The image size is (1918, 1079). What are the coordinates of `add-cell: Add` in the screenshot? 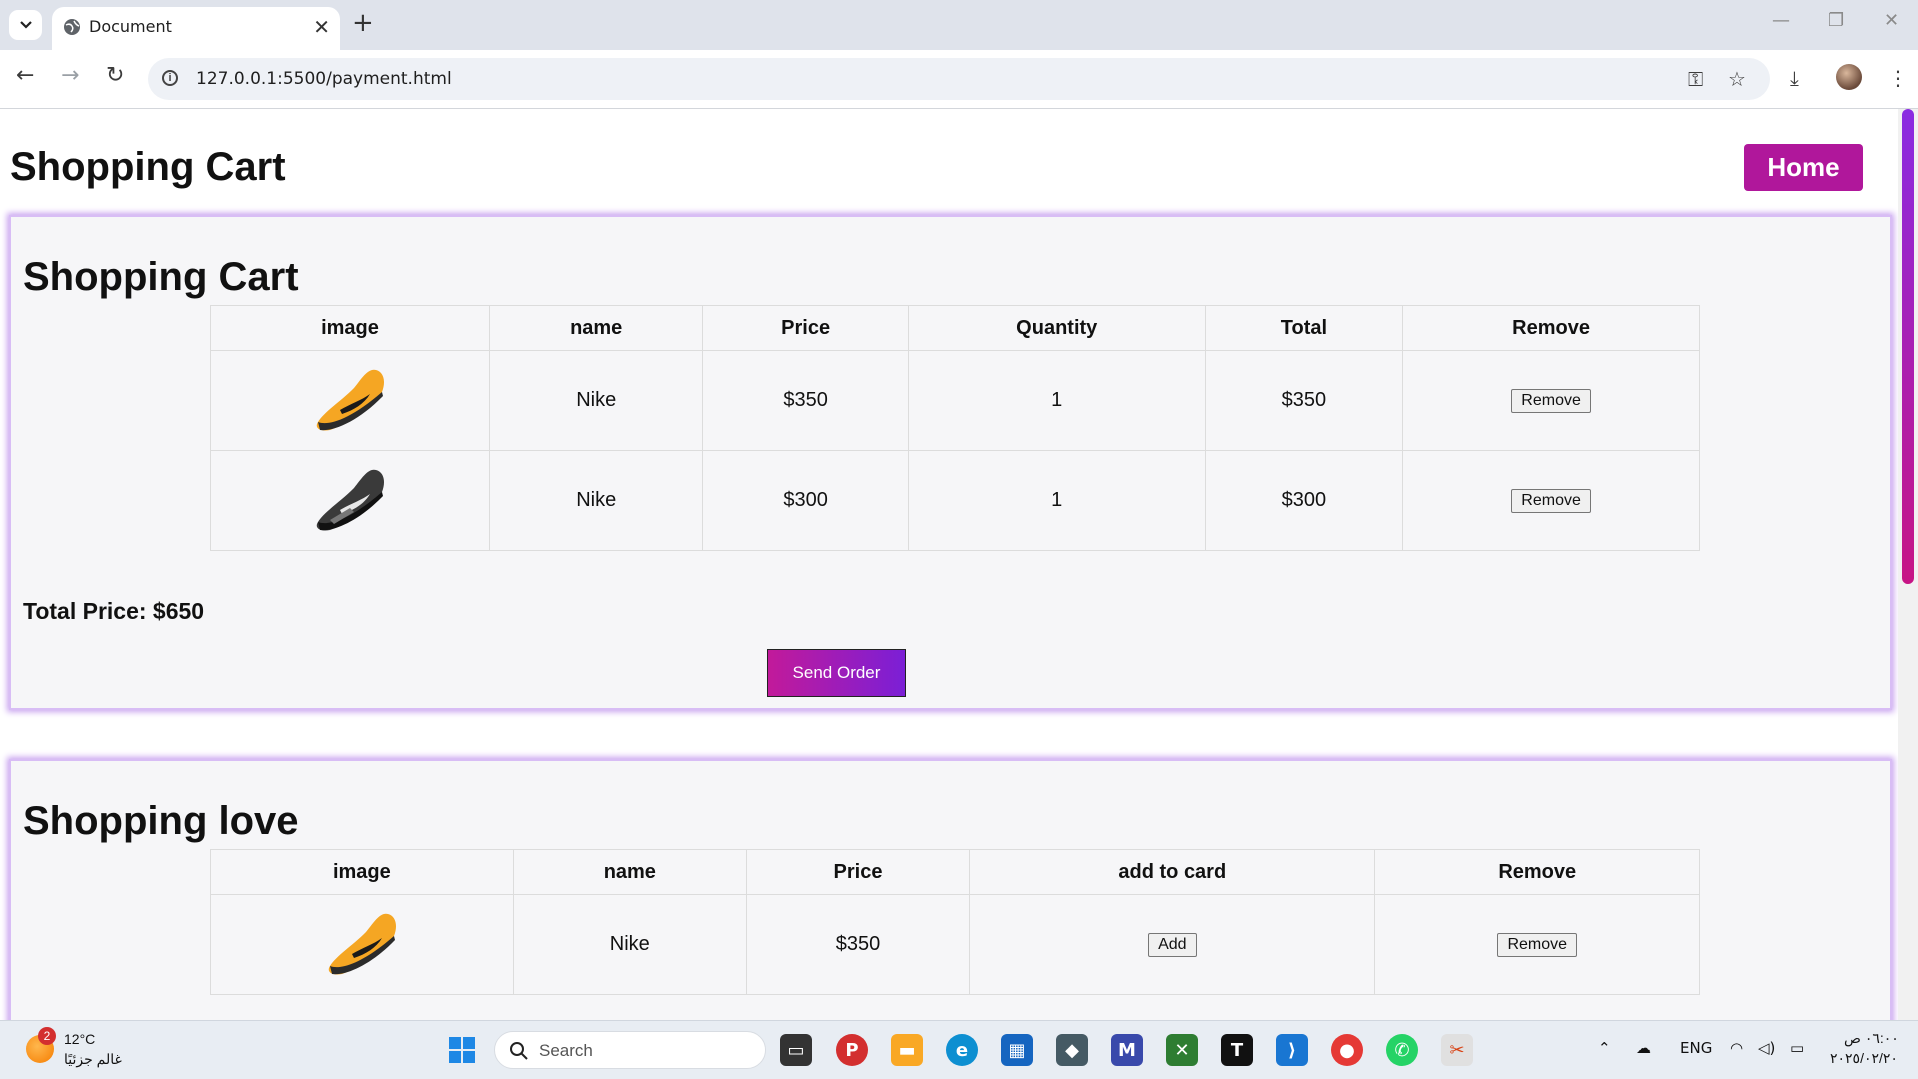 It's located at (1172, 944).